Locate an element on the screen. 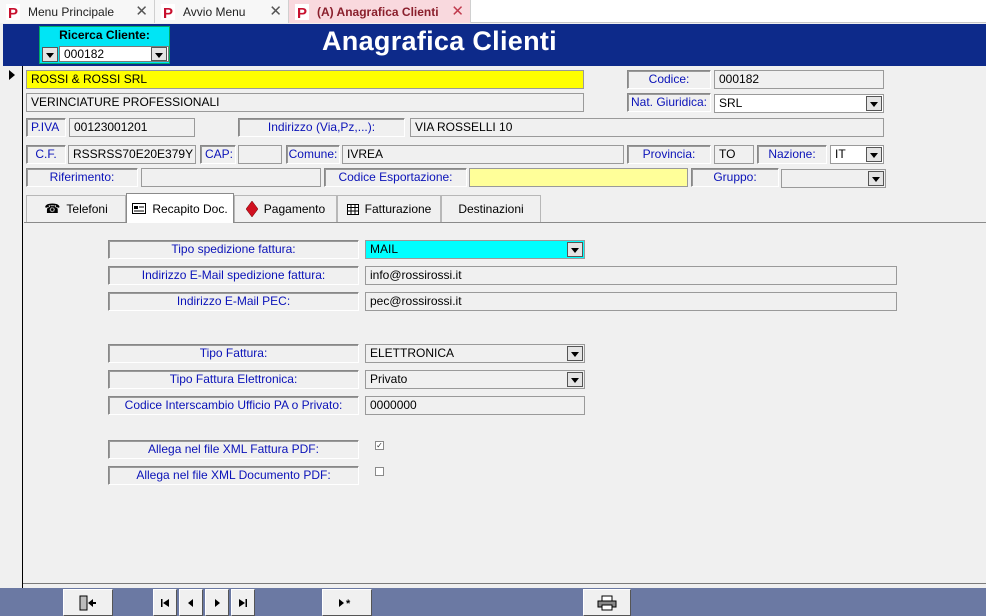 This screenshot has width=986, height=616. tab-anagrafica-clienti: P (A) Anagrafica Clienti ✕ is located at coordinates (380, 11).